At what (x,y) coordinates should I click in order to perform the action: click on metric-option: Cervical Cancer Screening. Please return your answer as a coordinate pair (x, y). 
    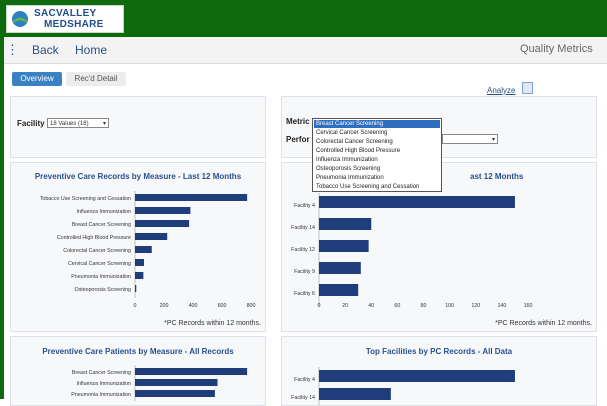
    Looking at the image, I should click on (377, 133).